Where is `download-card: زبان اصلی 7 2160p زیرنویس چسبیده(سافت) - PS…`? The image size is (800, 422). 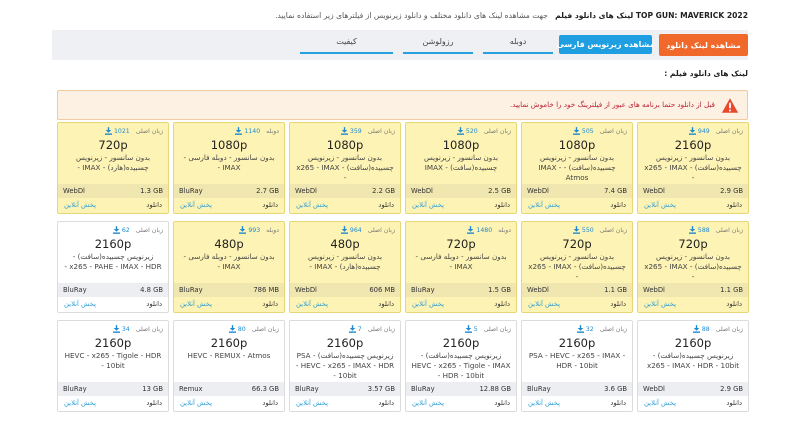
download-card: زبان اصلی 7 2160p زیرنویس چسبیده(سافت) - PS… is located at coordinates (345, 366).